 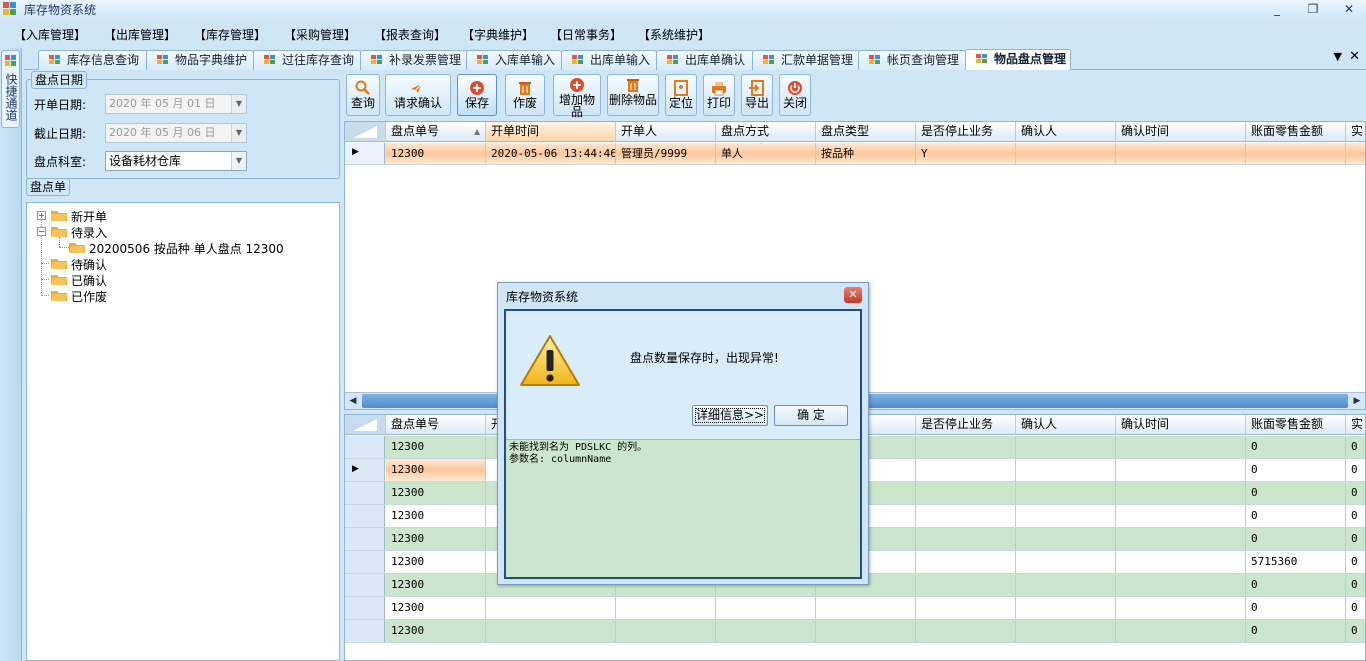 I want to click on locate-button: 定位, so click(x=681, y=95).